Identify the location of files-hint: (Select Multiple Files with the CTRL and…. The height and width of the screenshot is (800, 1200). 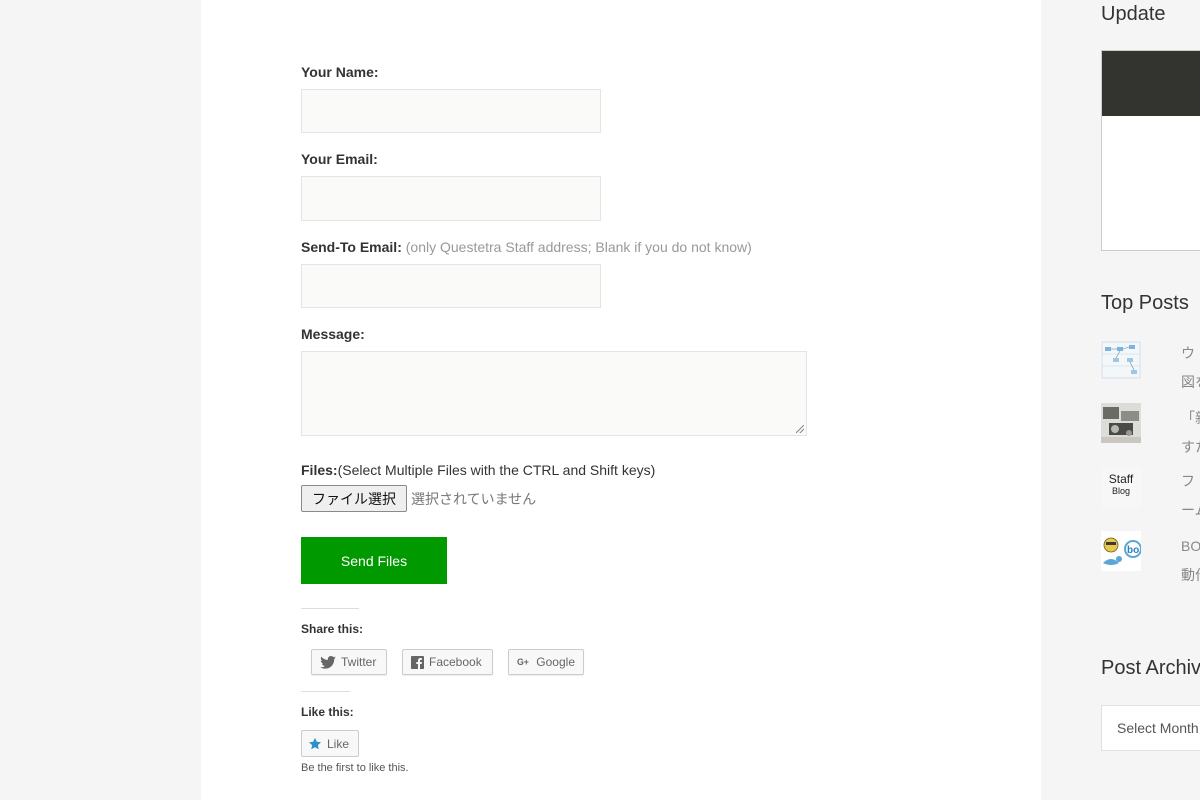
(496, 470).